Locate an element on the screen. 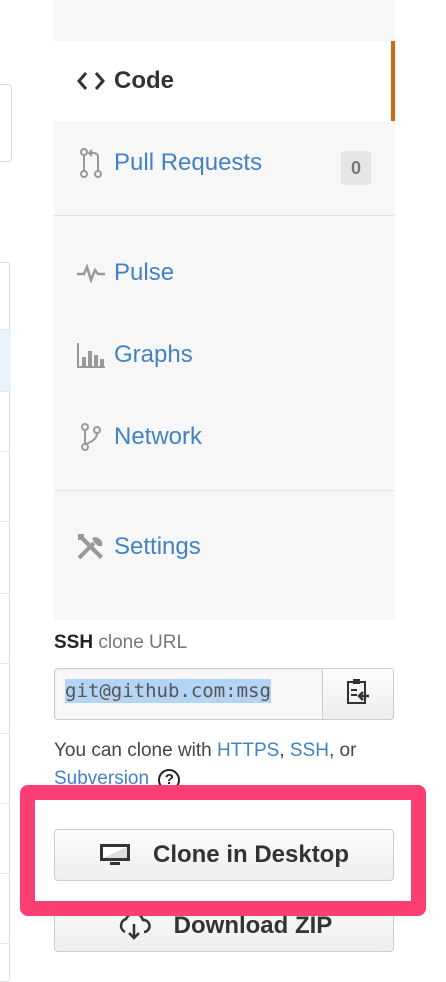 This screenshot has height=982, width=446. clone-help-prefix: You can clone with is located at coordinates (133, 750).